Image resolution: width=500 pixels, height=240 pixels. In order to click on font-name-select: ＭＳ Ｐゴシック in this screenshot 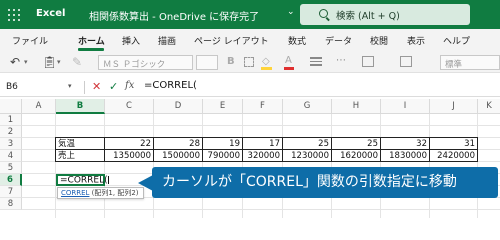, I will do `click(145, 62)`.